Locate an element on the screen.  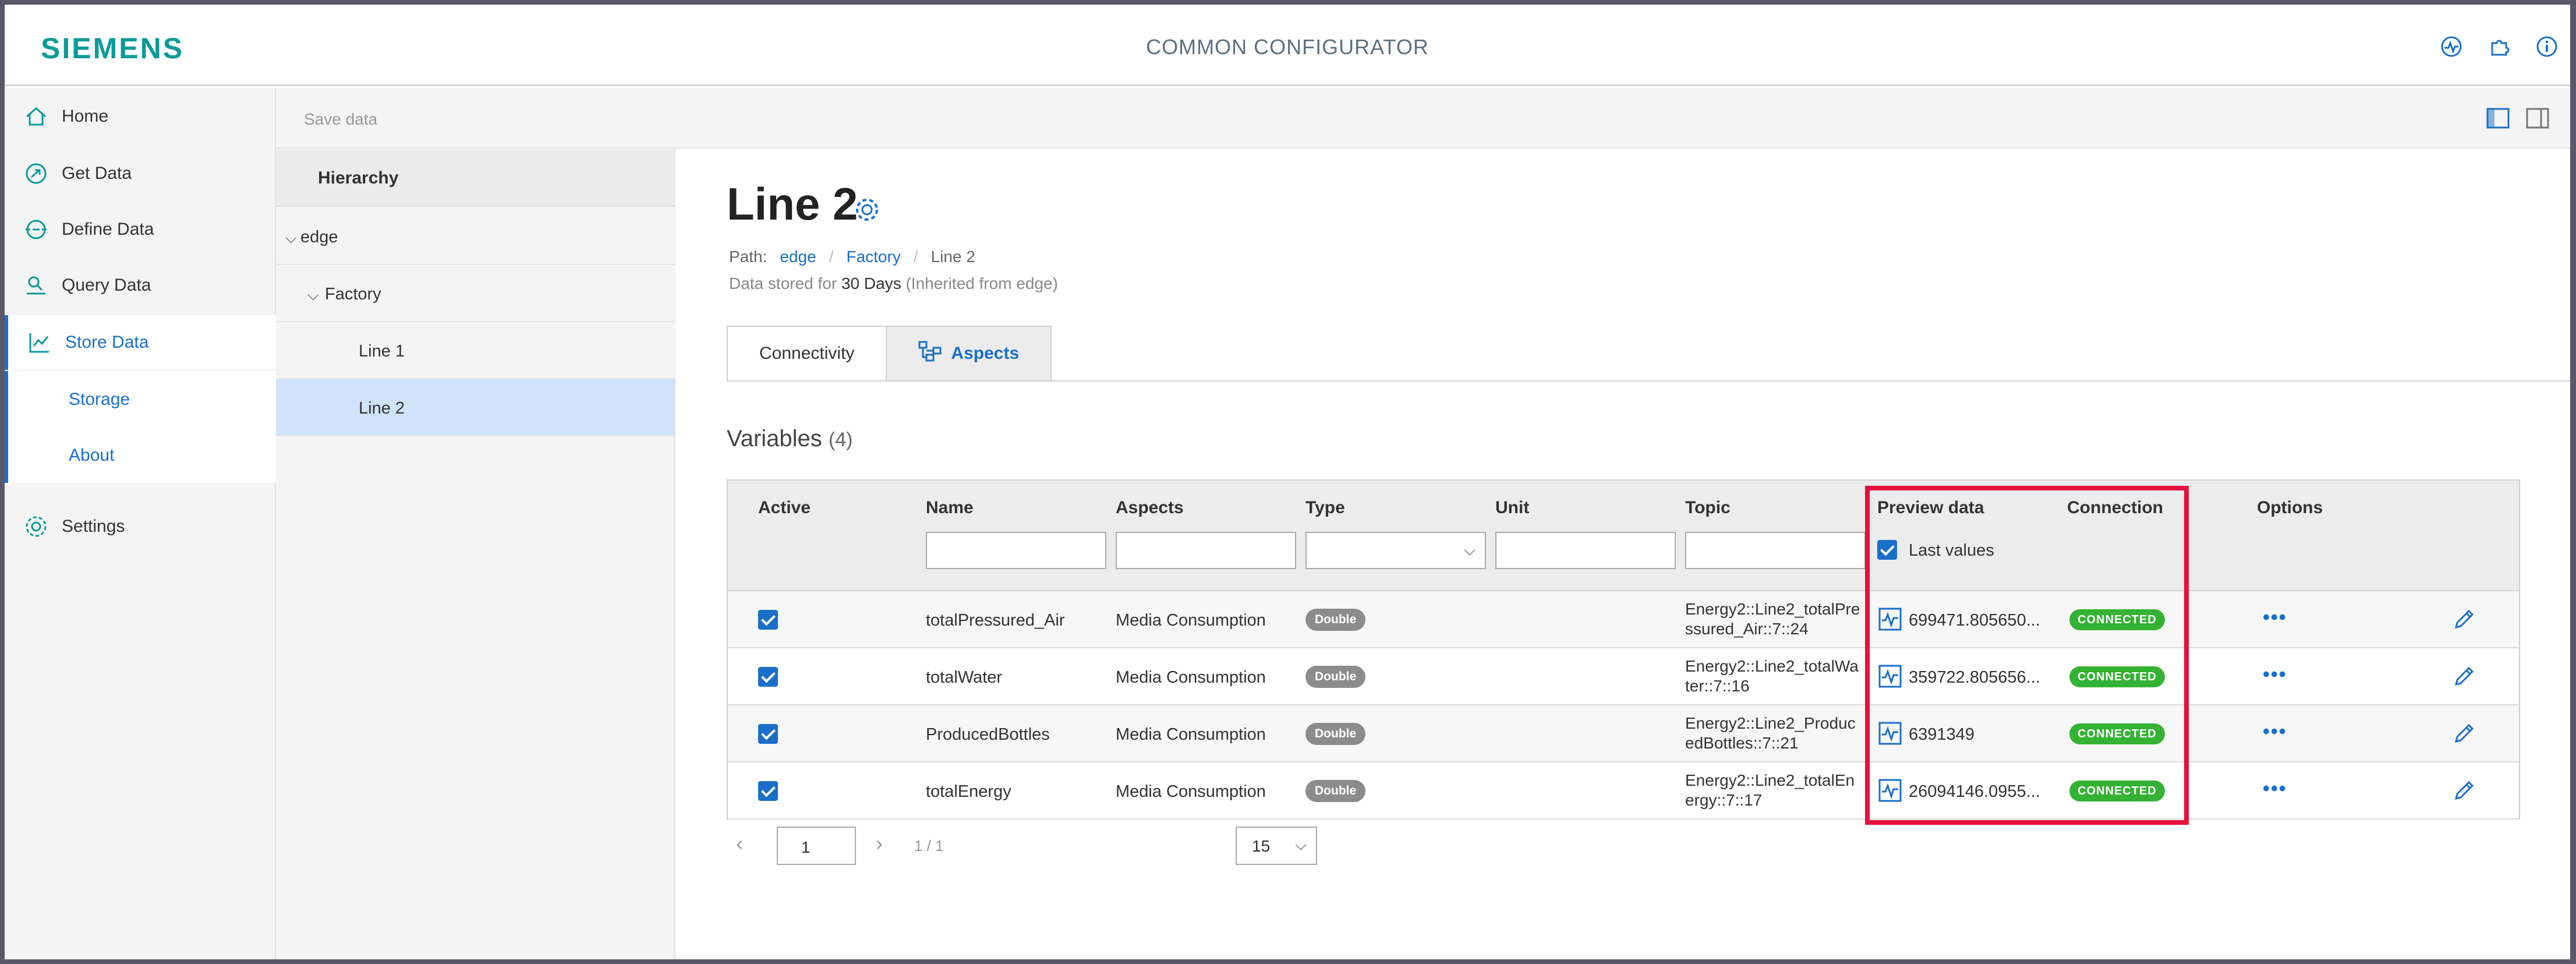
sidebar-item-store-data: Store Data is located at coordinates (140, 342).